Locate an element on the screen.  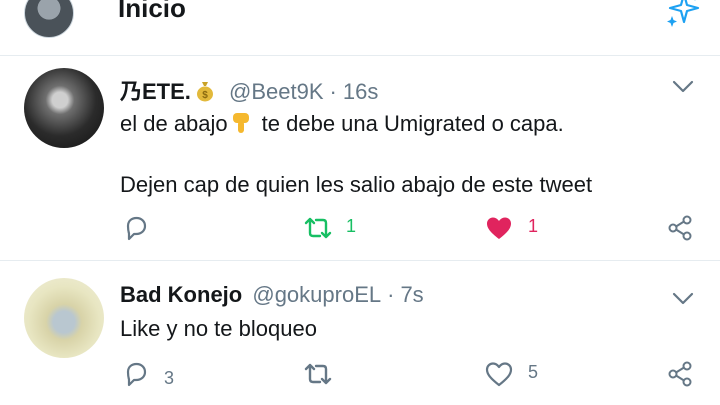
retweet-button is located at coordinates (322, 374).